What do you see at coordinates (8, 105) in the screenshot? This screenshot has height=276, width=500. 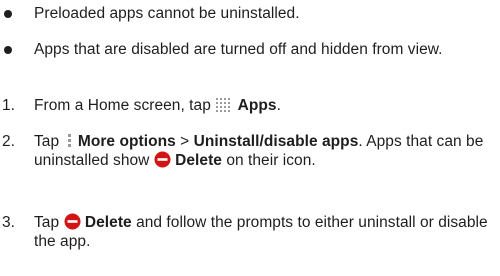 I see `step-number: 1.` at bounding box center [8, 105].